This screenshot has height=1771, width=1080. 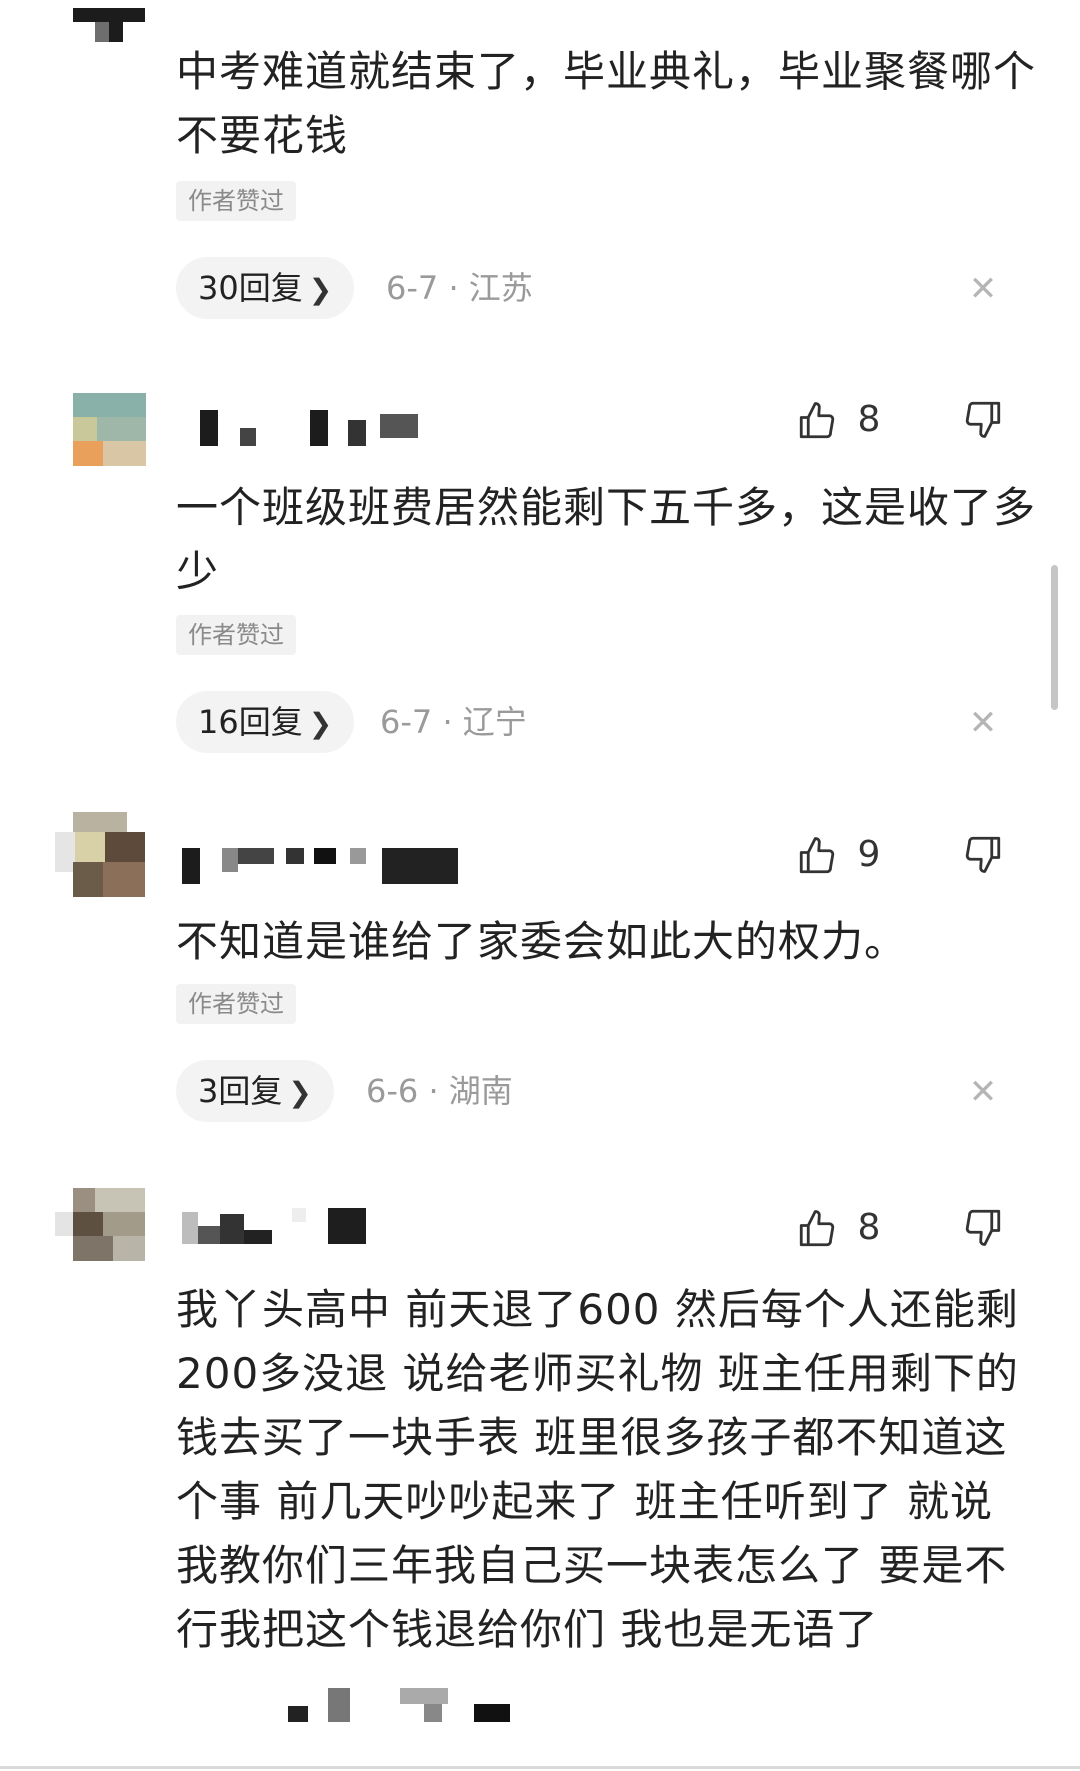 I want to click on scrollbar, so click(x=1054, y=637).